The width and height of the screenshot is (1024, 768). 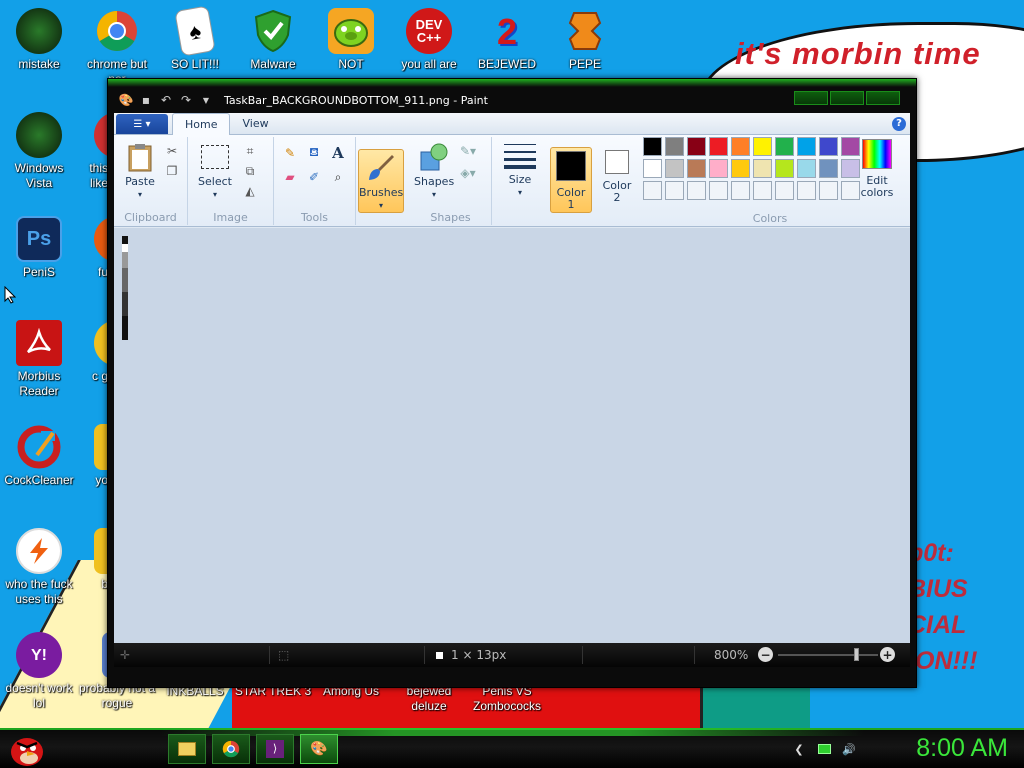 I want to click on desktop-icon-windows-vista: Windows Vista, so click(x=39, y=151).